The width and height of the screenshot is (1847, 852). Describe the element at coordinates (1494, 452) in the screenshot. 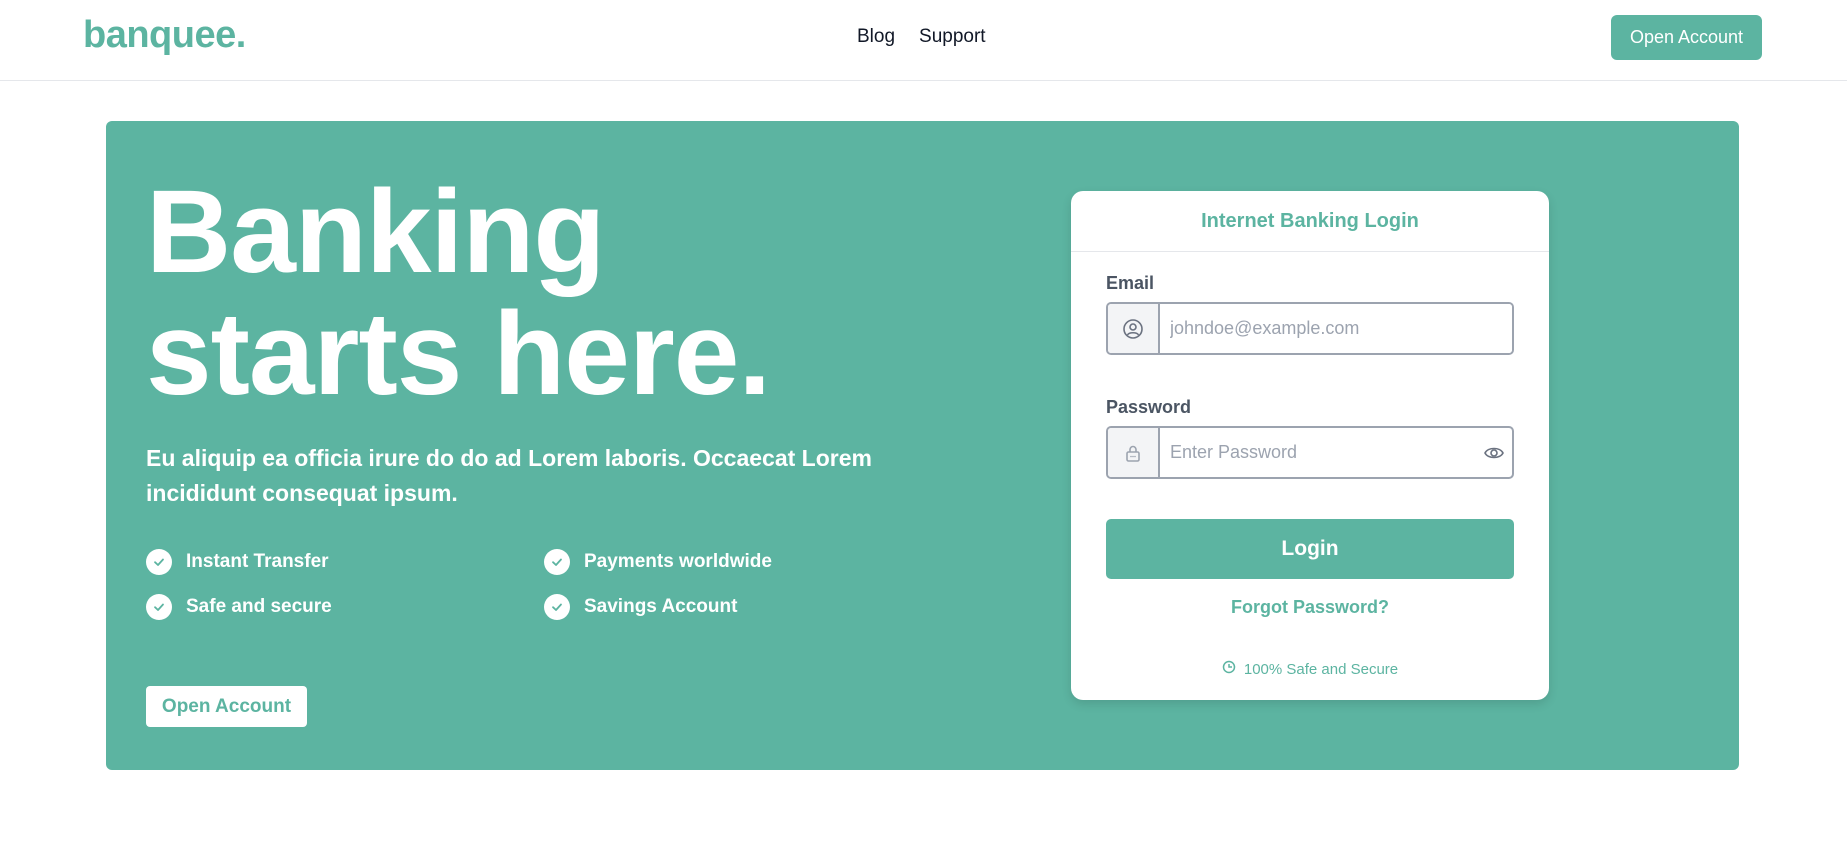

I see `eye-icon` at that location.